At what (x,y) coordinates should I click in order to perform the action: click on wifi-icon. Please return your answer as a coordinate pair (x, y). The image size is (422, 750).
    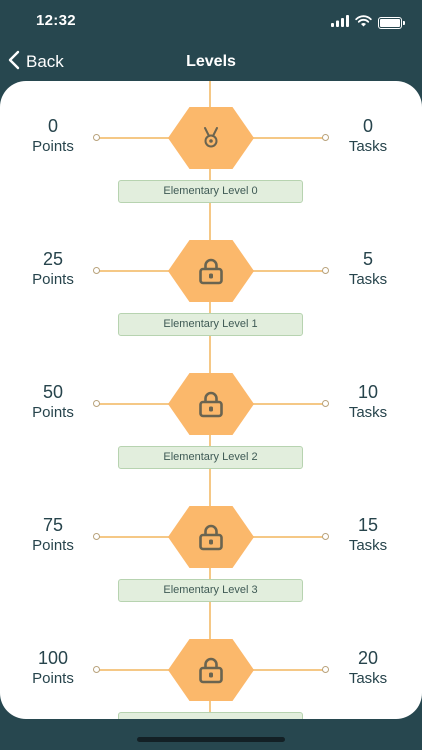
    Looking at the image, I should click on (363, 23).